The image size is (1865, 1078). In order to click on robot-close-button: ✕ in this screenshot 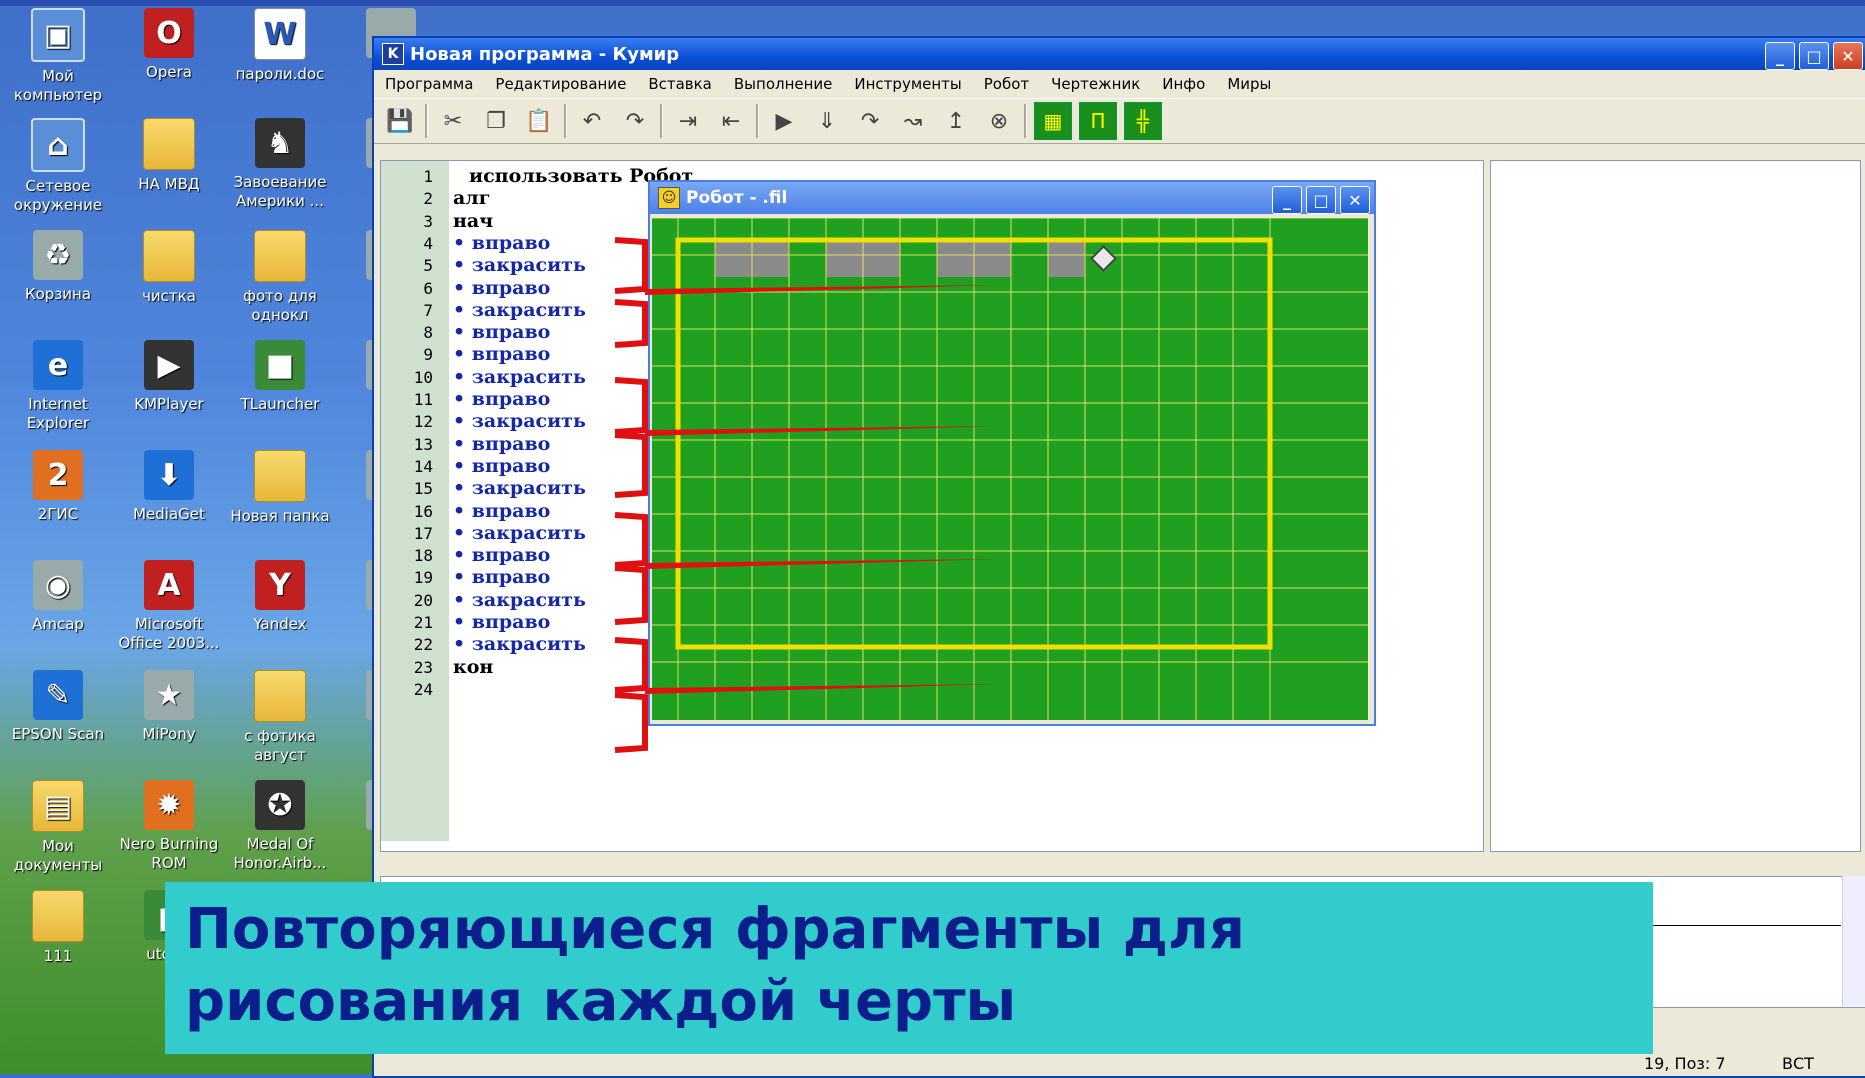, I will do `click(1355, 200)`.